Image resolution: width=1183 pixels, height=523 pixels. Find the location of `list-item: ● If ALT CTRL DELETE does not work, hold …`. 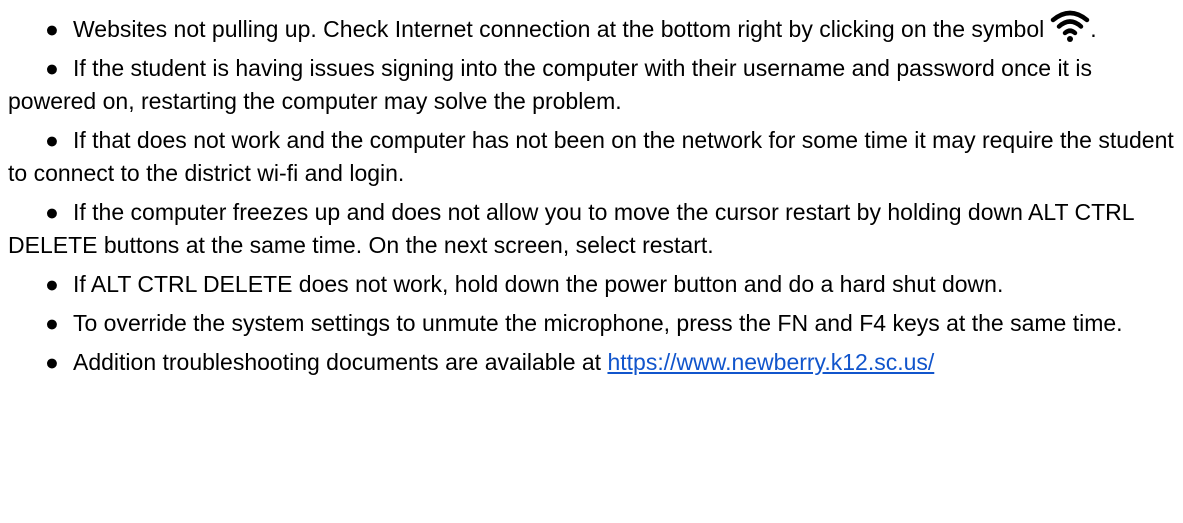

list-item: ● If ALT CTRL DELETE does not work, hold … is located at coordinates (595, 284).